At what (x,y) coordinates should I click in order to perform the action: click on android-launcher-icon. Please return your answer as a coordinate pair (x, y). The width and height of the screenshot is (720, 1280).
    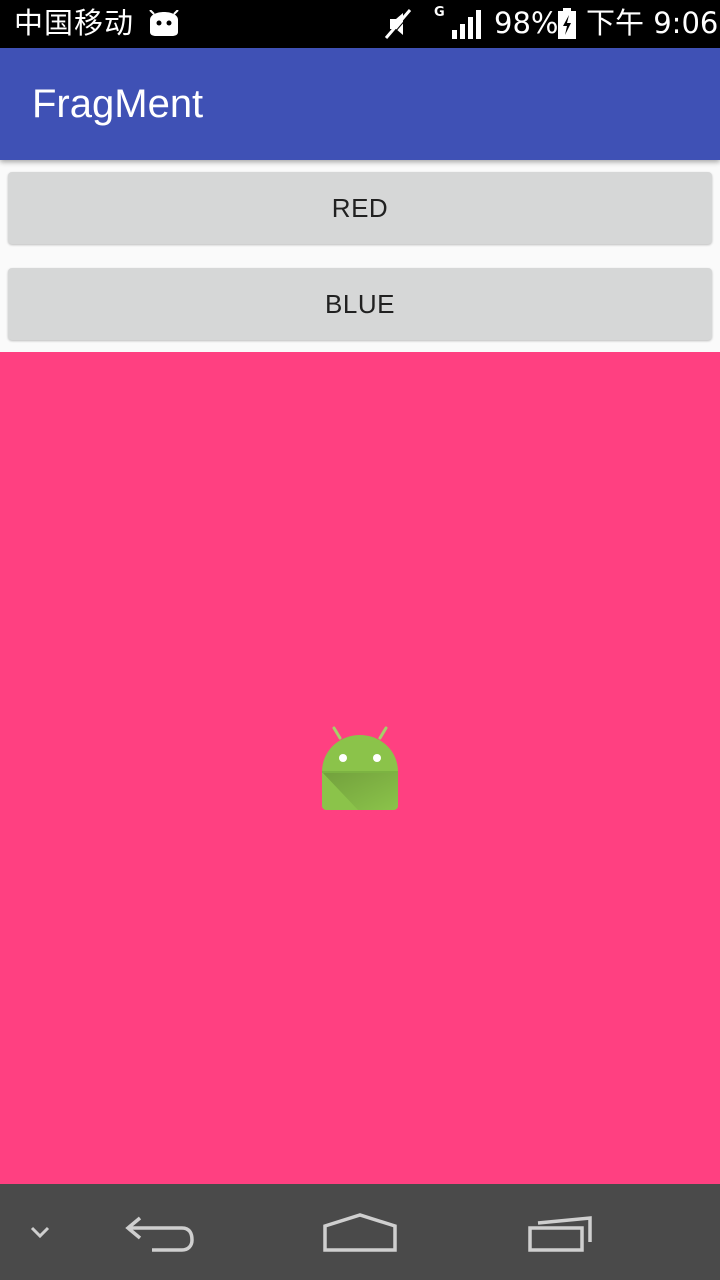
    Looking at the image, I should click on (360, 768).